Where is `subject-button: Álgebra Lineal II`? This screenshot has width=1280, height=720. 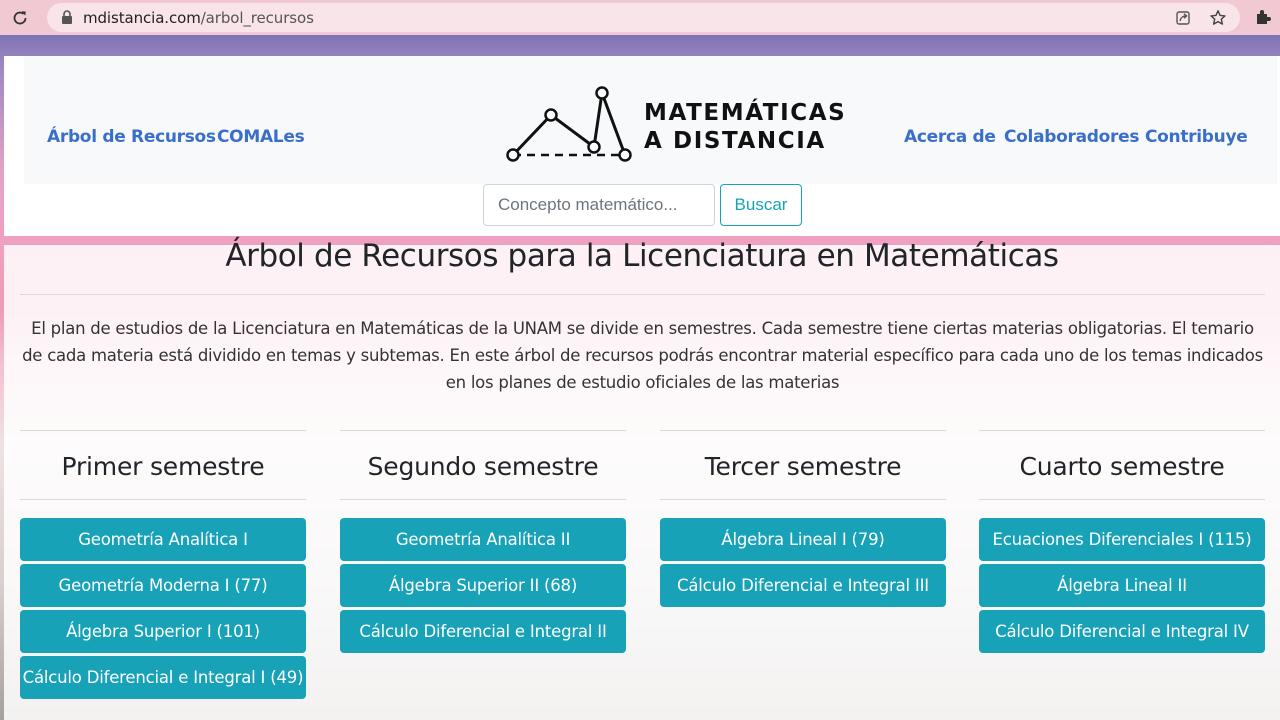 subject-button: Álgebra Lineal II is located at coordinates (1122, 585).